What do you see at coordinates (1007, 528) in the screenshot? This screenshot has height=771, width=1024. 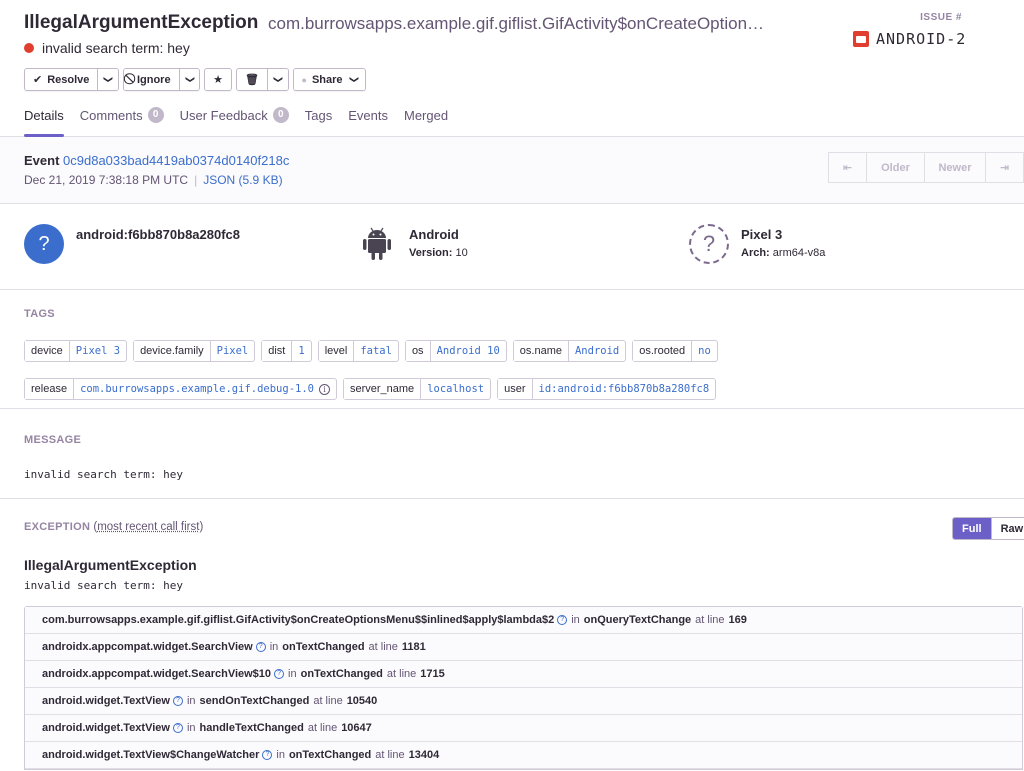 I see `raw-view-button: Raw` at bounding box center [1007, 528].